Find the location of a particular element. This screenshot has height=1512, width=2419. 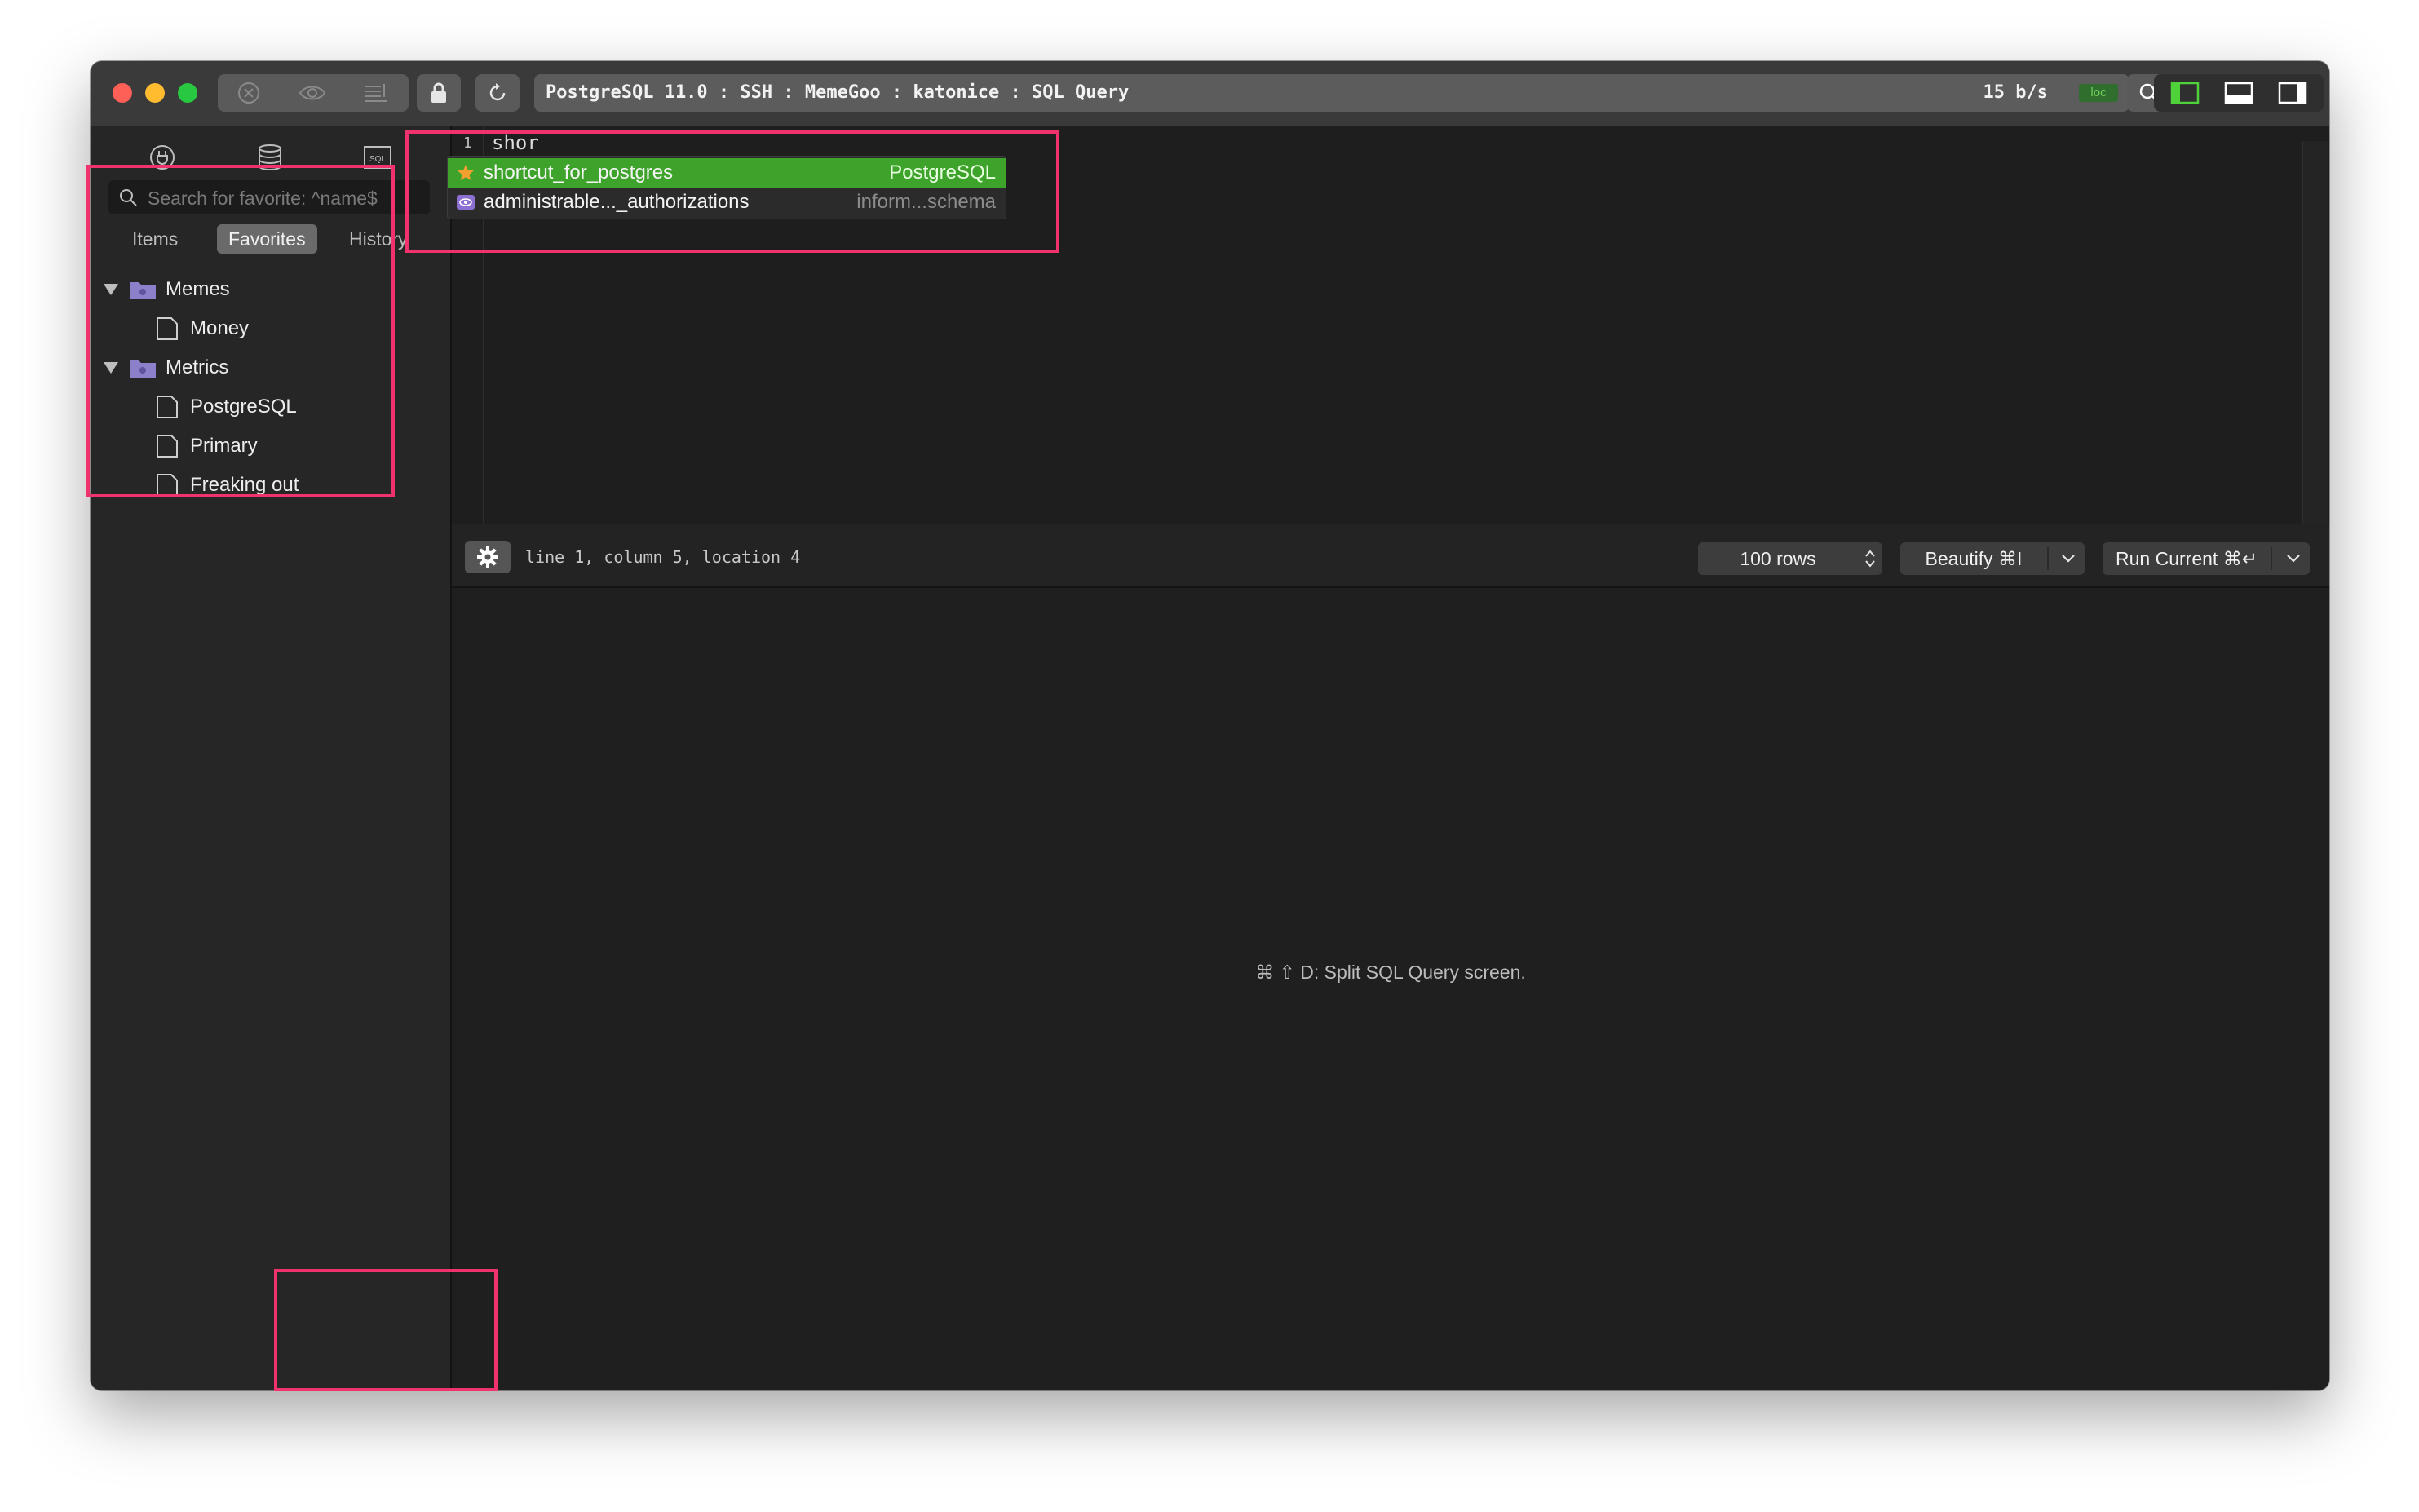

toggle-inspector-button is located at coordinates (2292, 93).